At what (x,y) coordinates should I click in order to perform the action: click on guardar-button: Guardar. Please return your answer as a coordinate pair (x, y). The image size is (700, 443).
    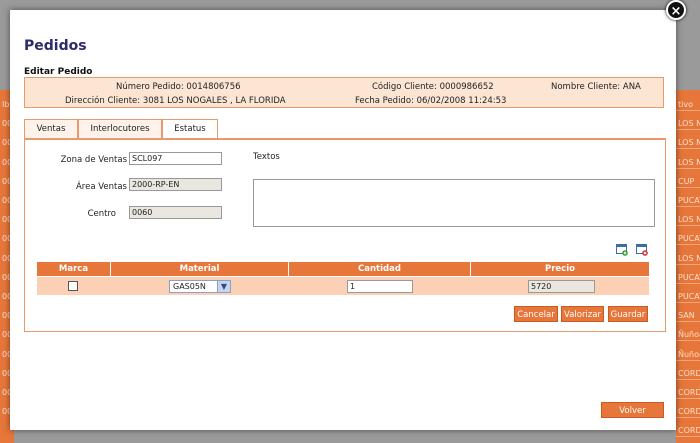
    Looking at the image, I should click on (628, 314).